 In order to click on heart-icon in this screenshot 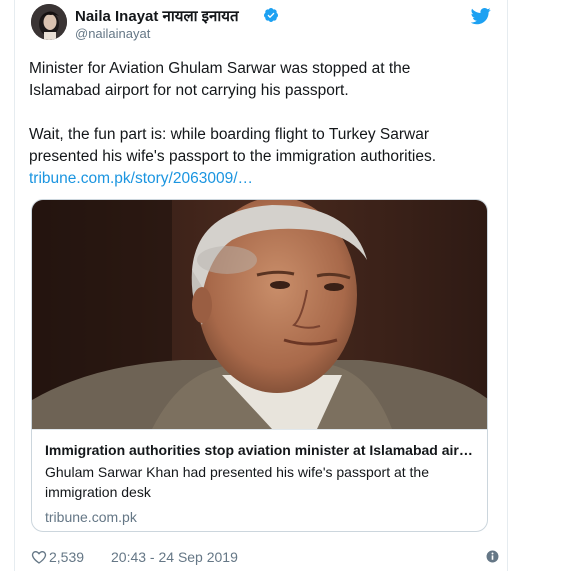, I will do `click(39, 557)`.